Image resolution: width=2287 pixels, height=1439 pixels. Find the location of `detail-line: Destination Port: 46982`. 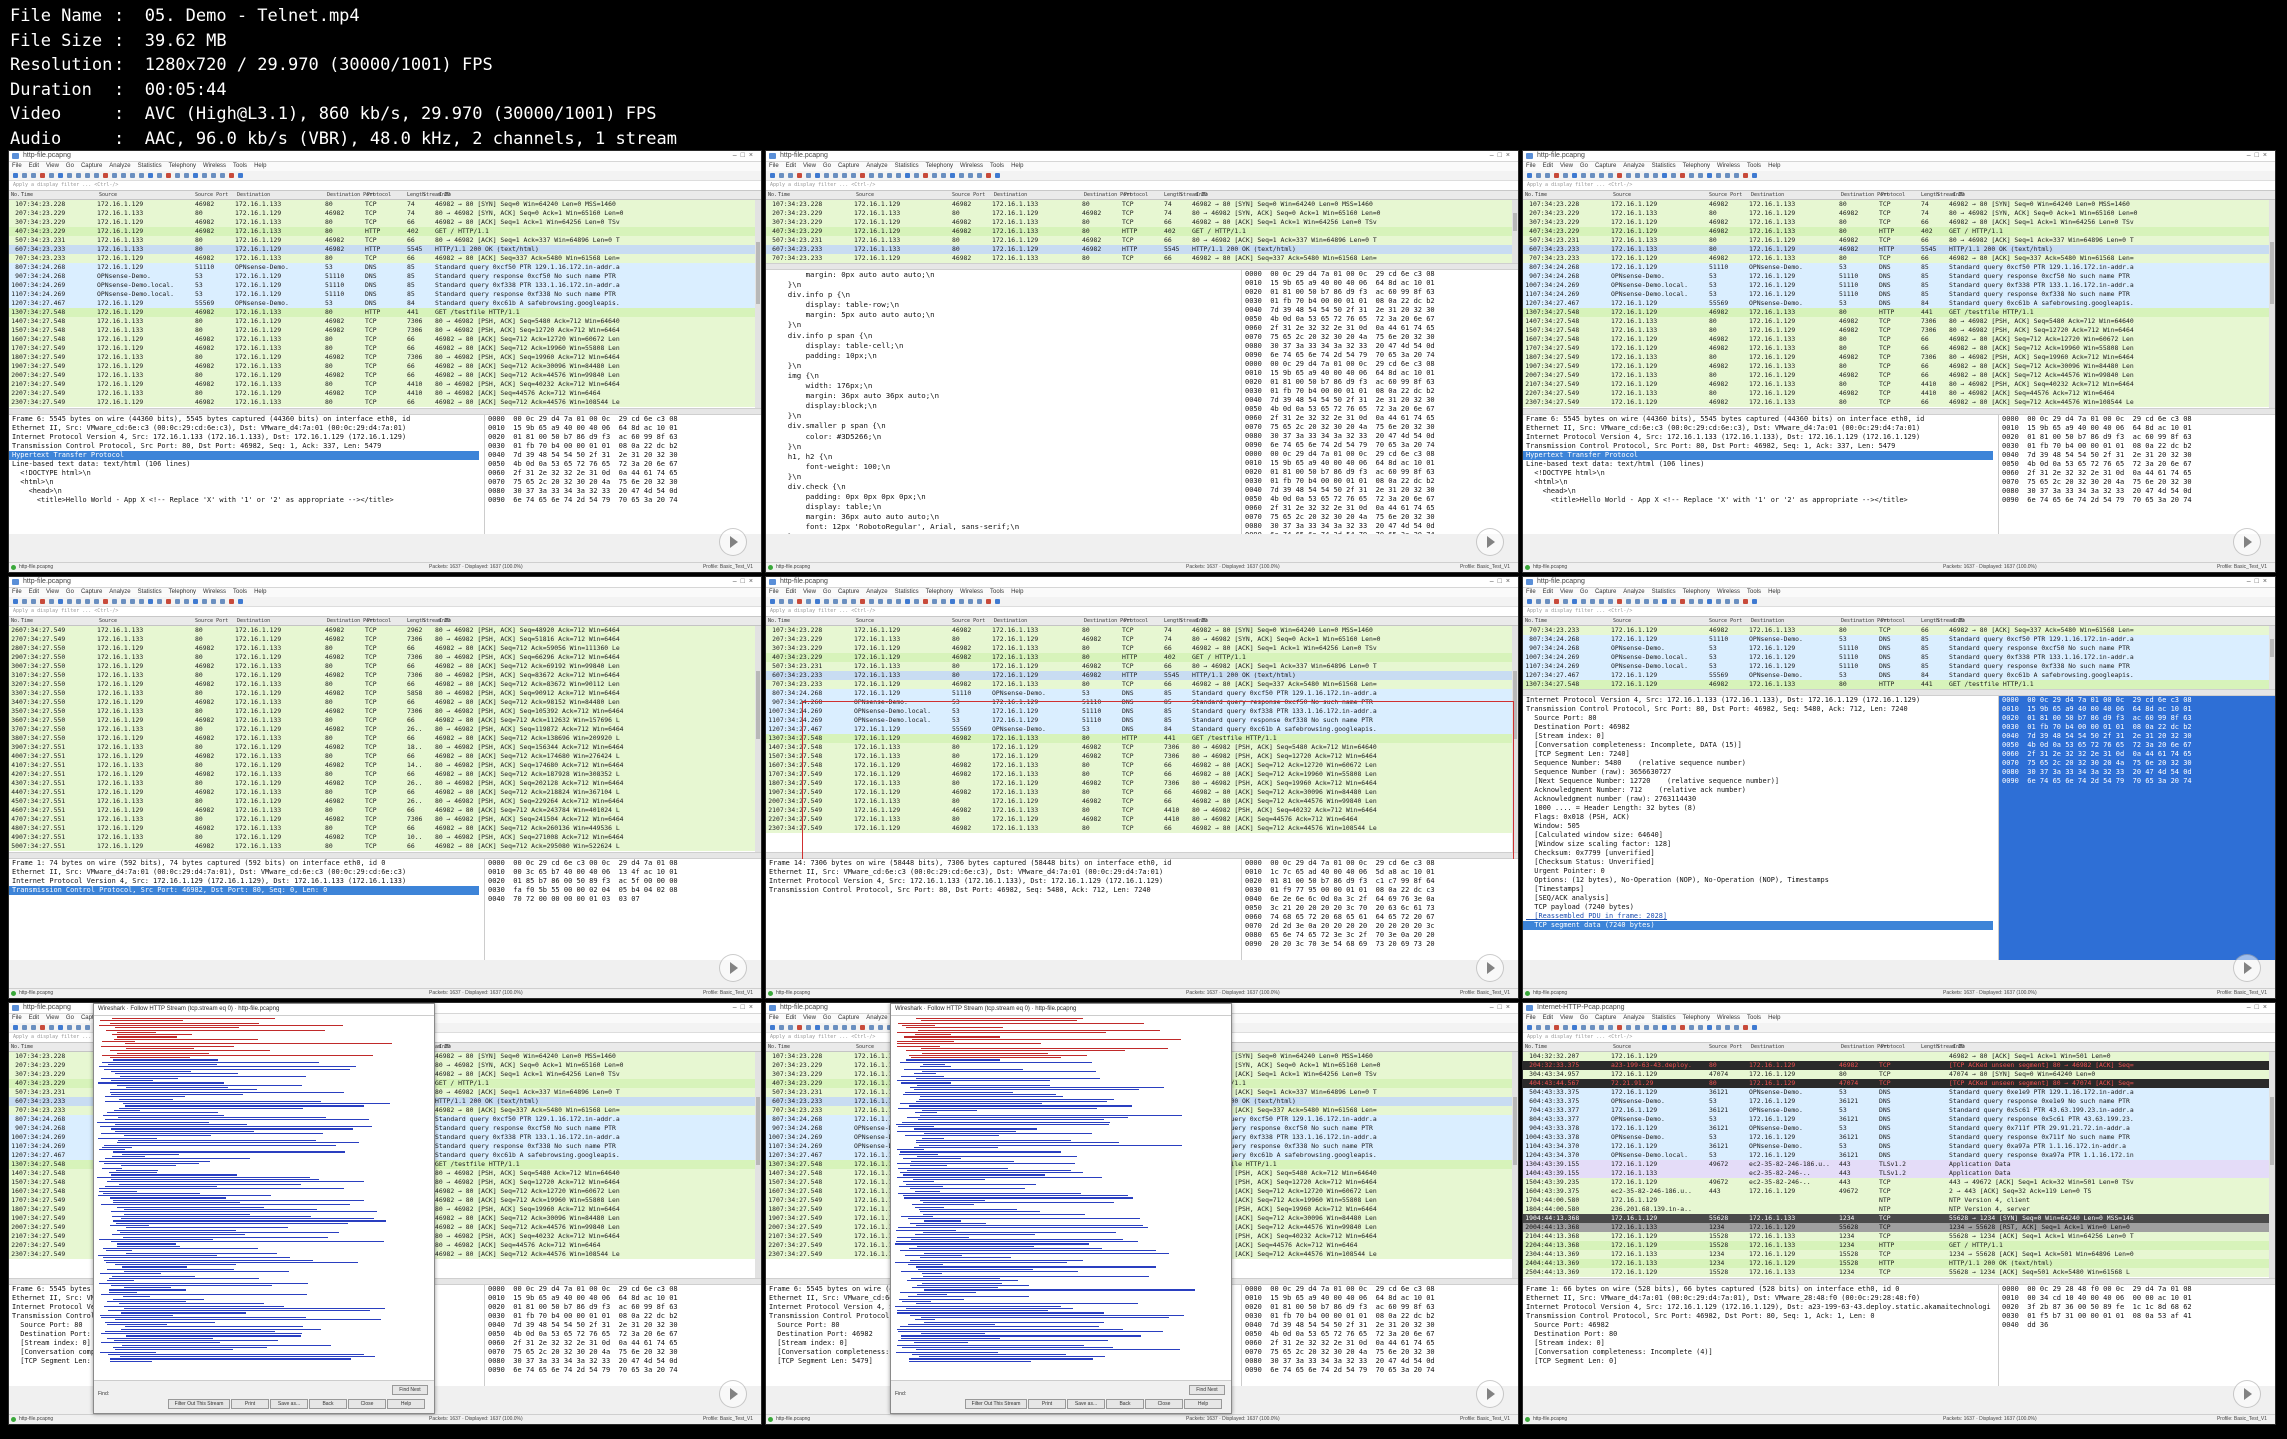

detail-line: Destination Port: 46982 is located at coordinates (1758, 727).